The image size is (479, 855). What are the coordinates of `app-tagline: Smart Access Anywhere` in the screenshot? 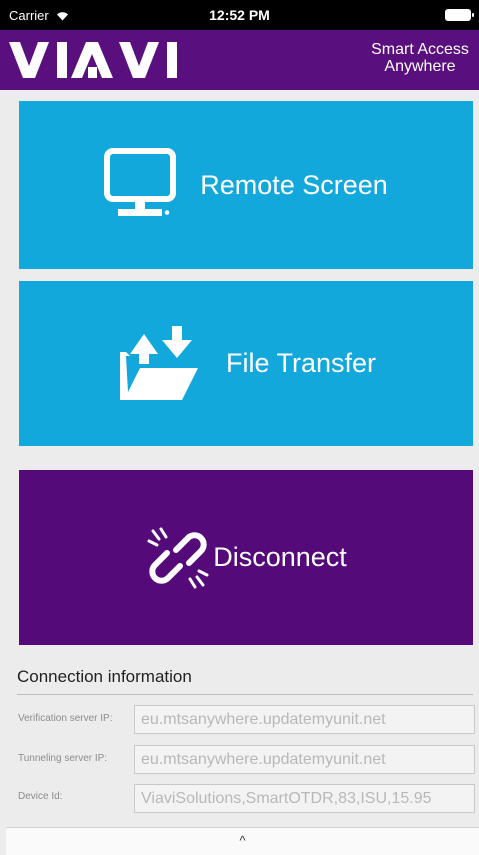 It's located at (420, 58).